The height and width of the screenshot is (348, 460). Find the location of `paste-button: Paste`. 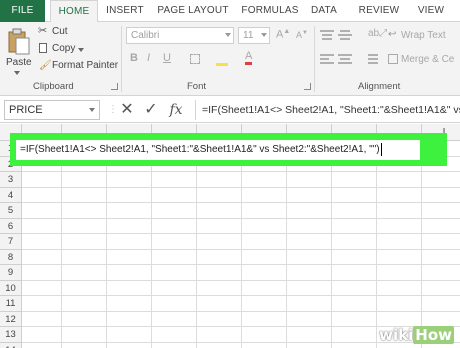

paste-button: Paste is located at coordinates (19, 52).